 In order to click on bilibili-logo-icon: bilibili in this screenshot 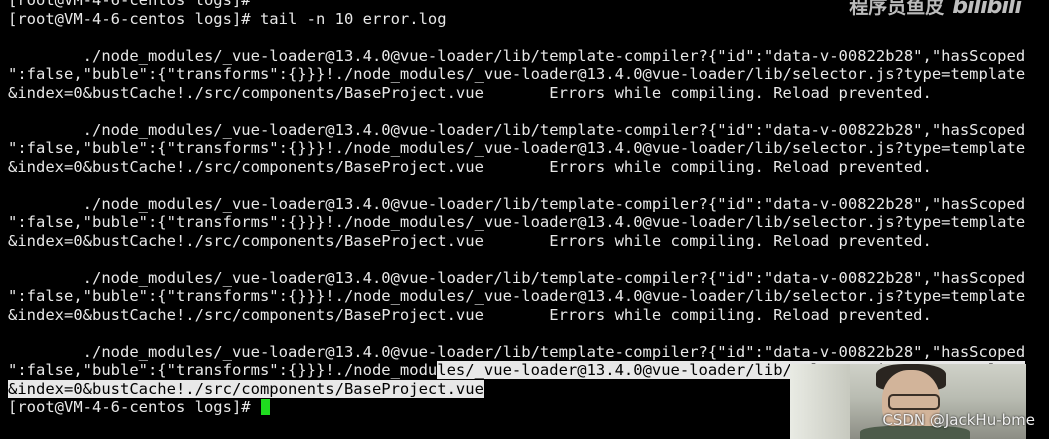, I will do `click(987, 9)`.